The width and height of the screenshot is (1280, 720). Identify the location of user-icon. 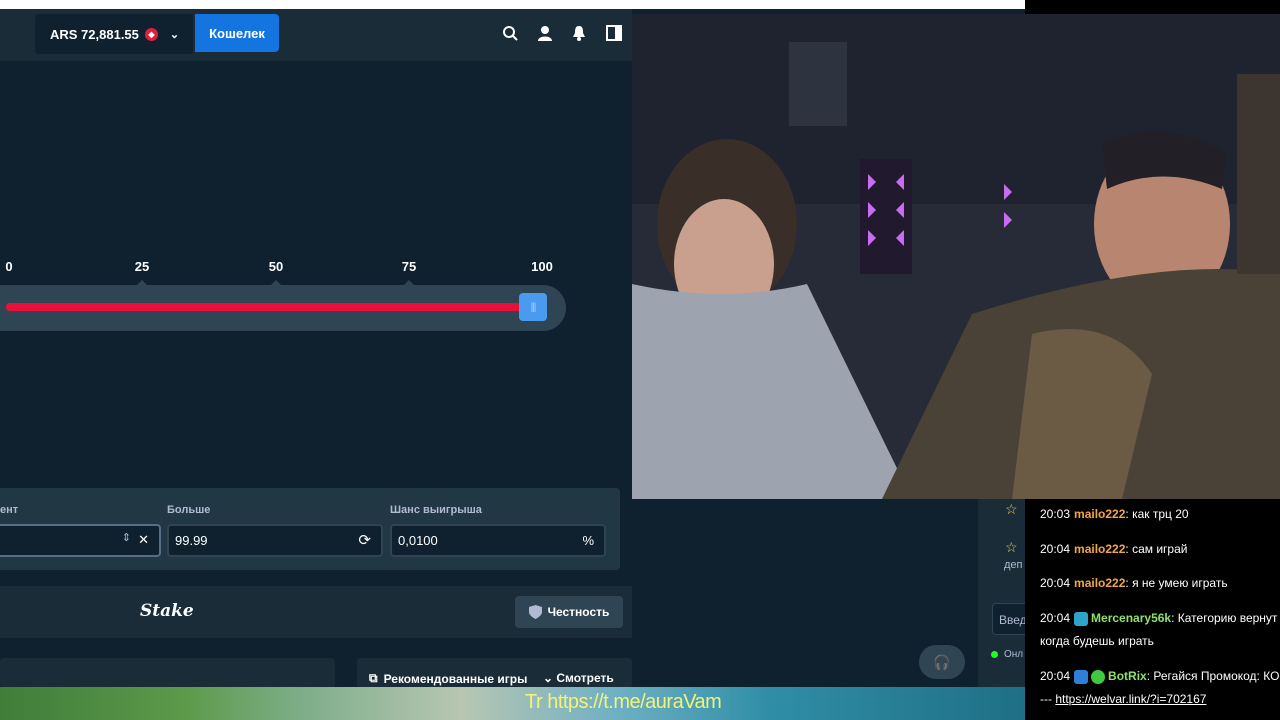
(545, 33).